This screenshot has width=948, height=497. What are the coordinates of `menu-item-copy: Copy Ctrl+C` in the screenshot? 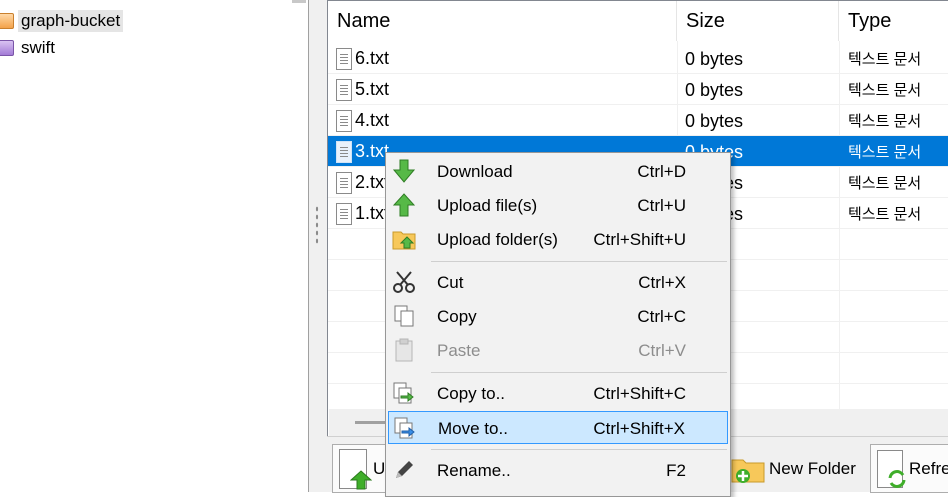 It's located at (558, 316).